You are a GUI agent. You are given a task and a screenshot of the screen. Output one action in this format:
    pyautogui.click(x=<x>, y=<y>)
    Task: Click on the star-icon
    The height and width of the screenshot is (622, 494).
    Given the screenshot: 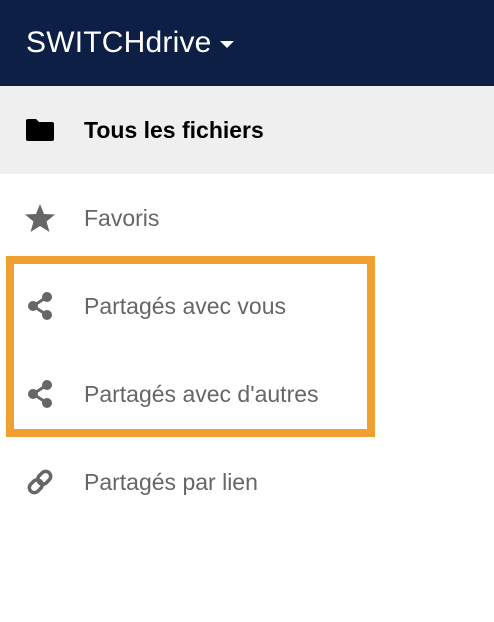 What is the action you would take?
    pyautogui.click(x=40, y=218)
    